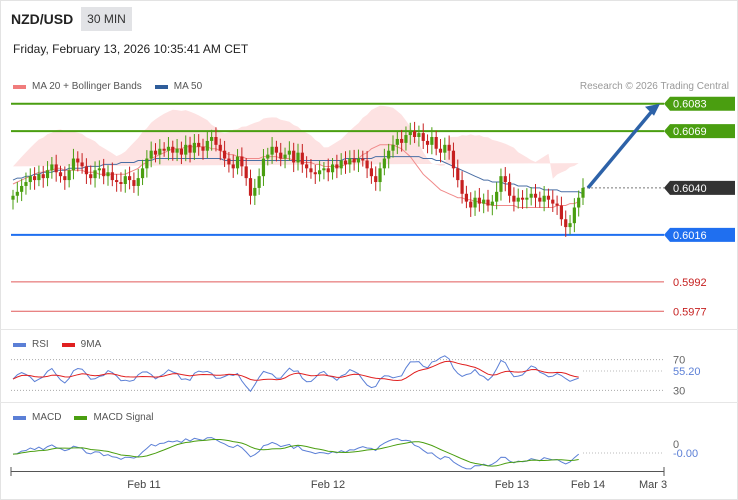  Describe the element at coordinates (512, 485) in the screenshot. I see `x-tick-label: Feb 13` at that location.